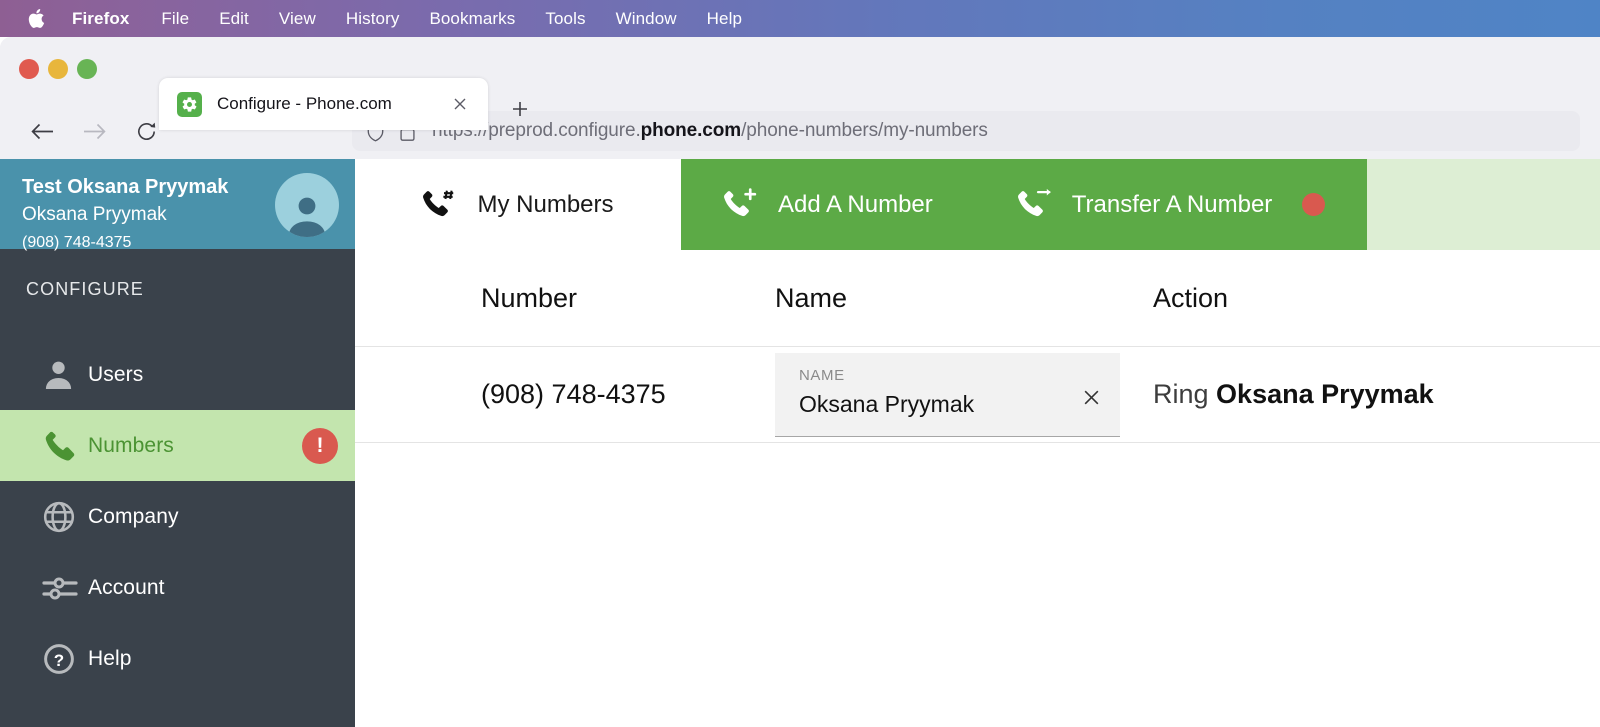 Image resolution: width=1600 pixels, height=727 pixels. Describe the element at coordinates (565, 19) in the screenshot. I see `menu-item-tools: Tools` at that location.